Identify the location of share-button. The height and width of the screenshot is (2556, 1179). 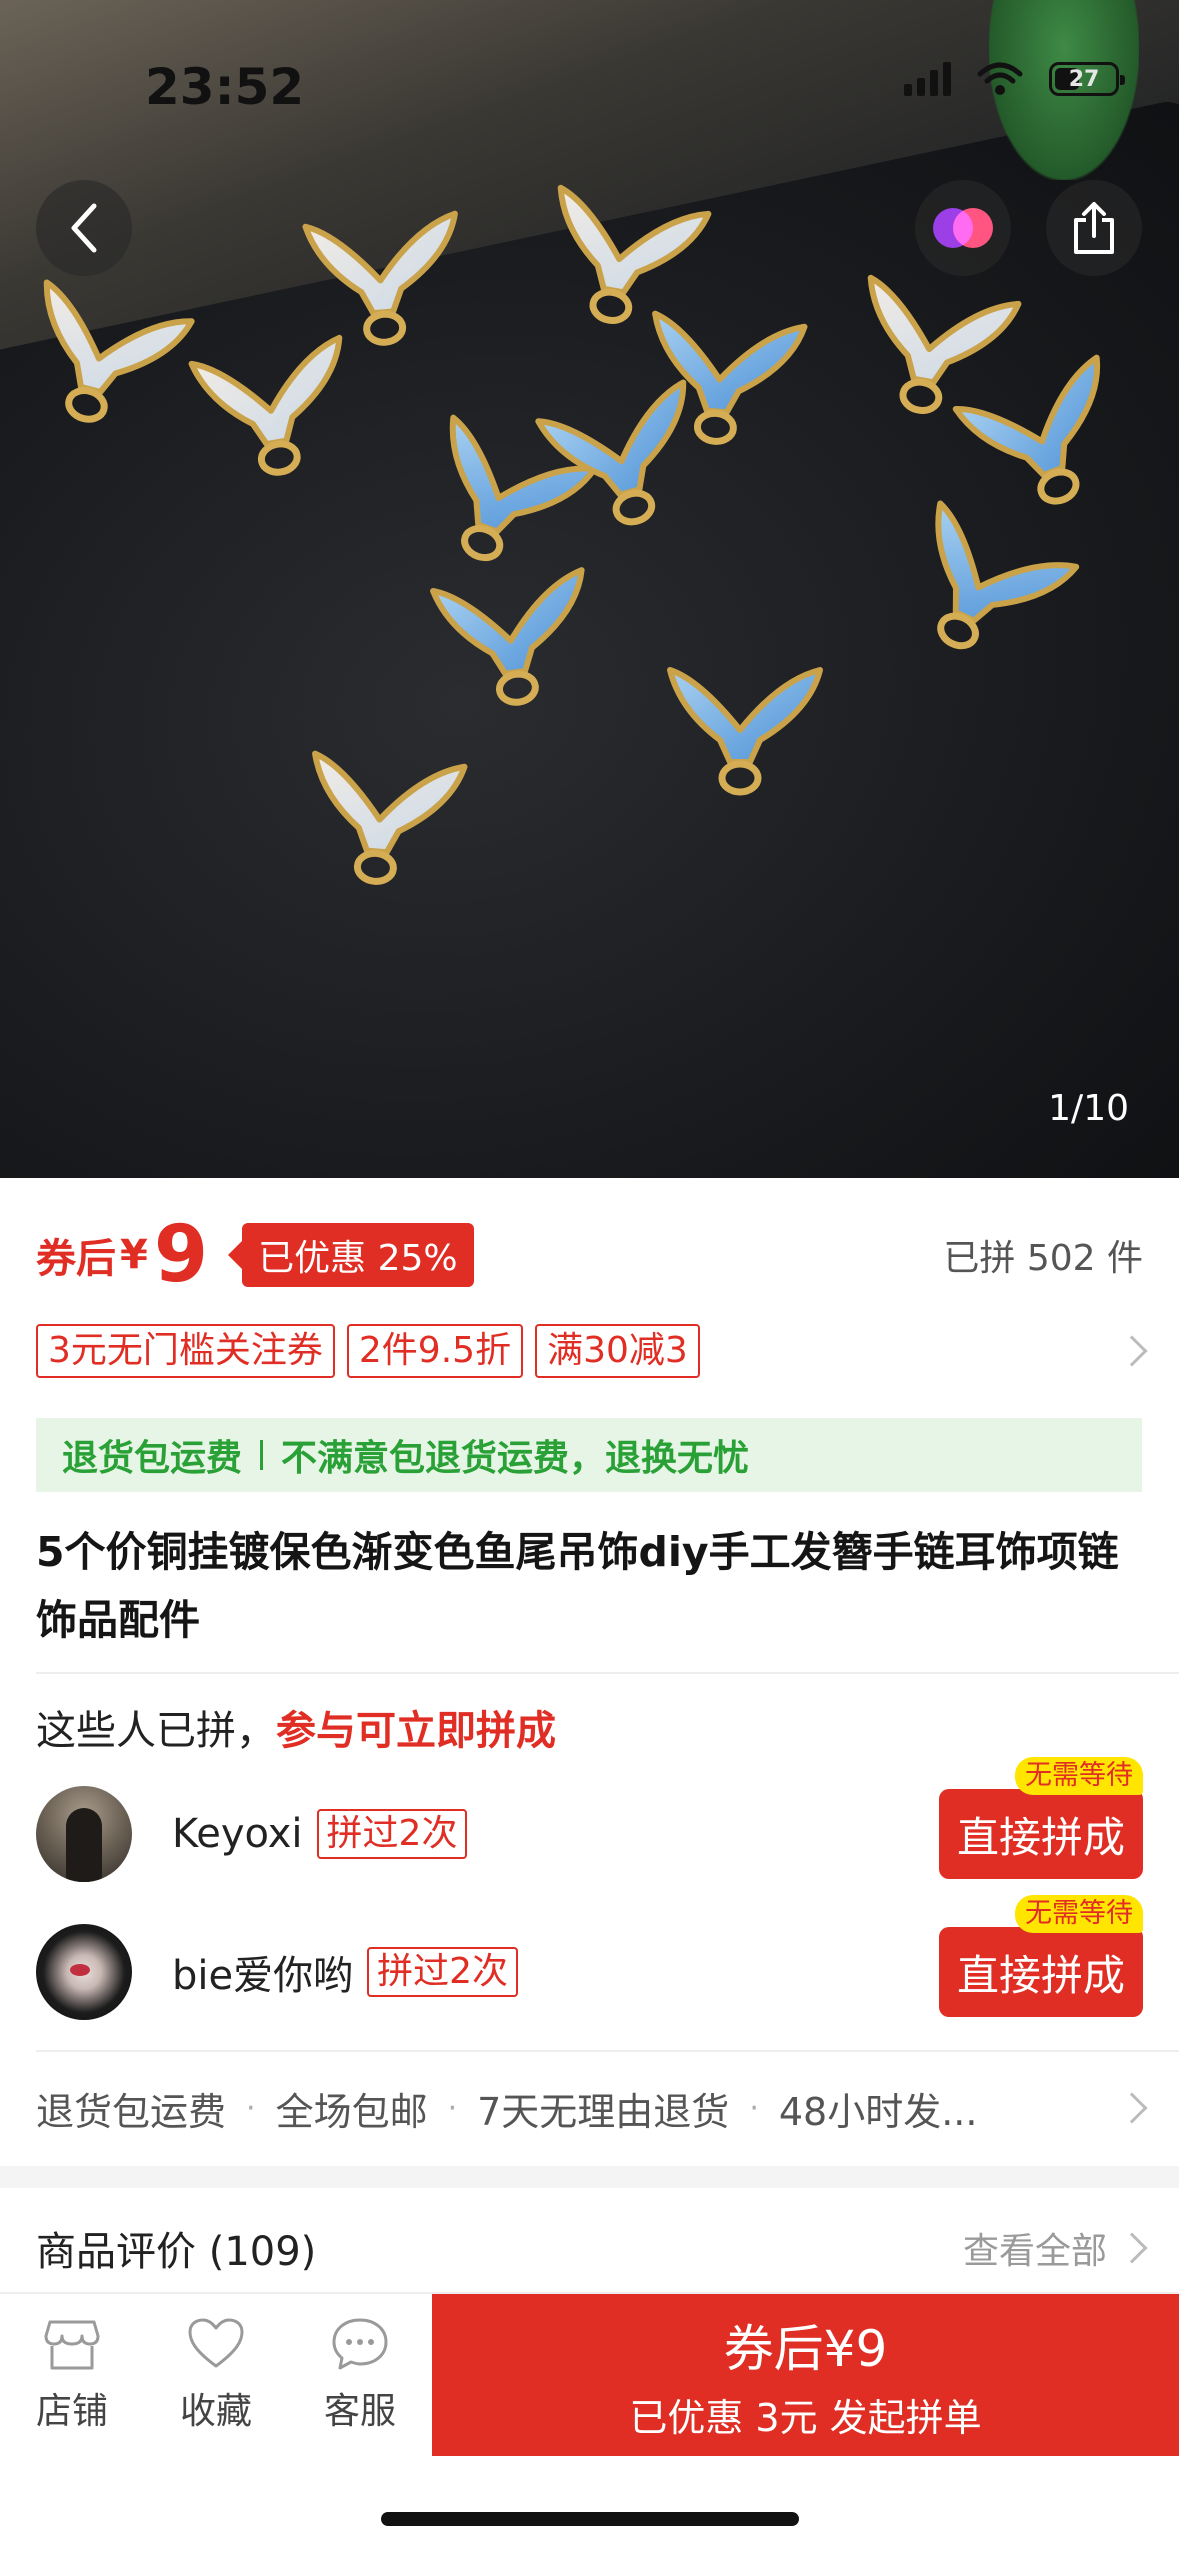
(1094, 228).